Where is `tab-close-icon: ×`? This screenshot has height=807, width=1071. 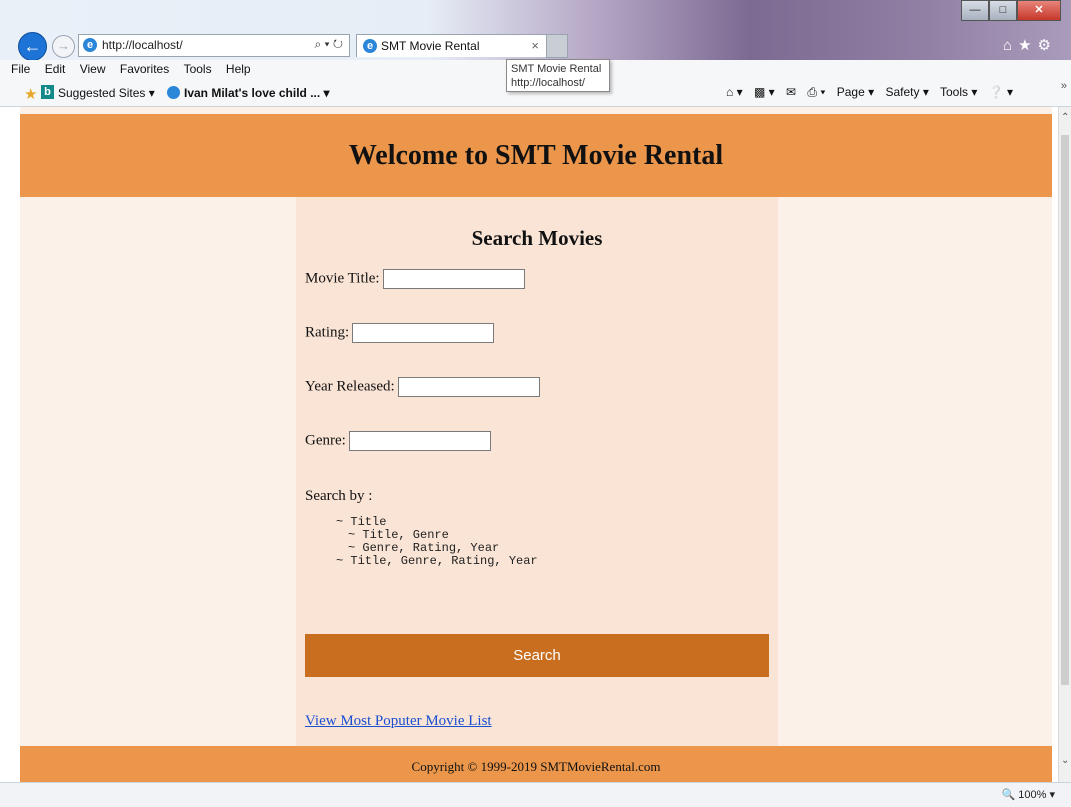 tab-close-icon: × is located at coordinates (535, 45).